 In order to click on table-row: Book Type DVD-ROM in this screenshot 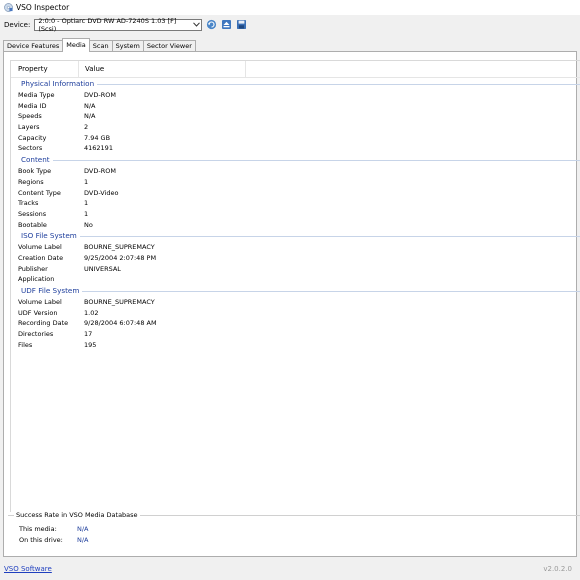, I will do `click(295, 171)`.